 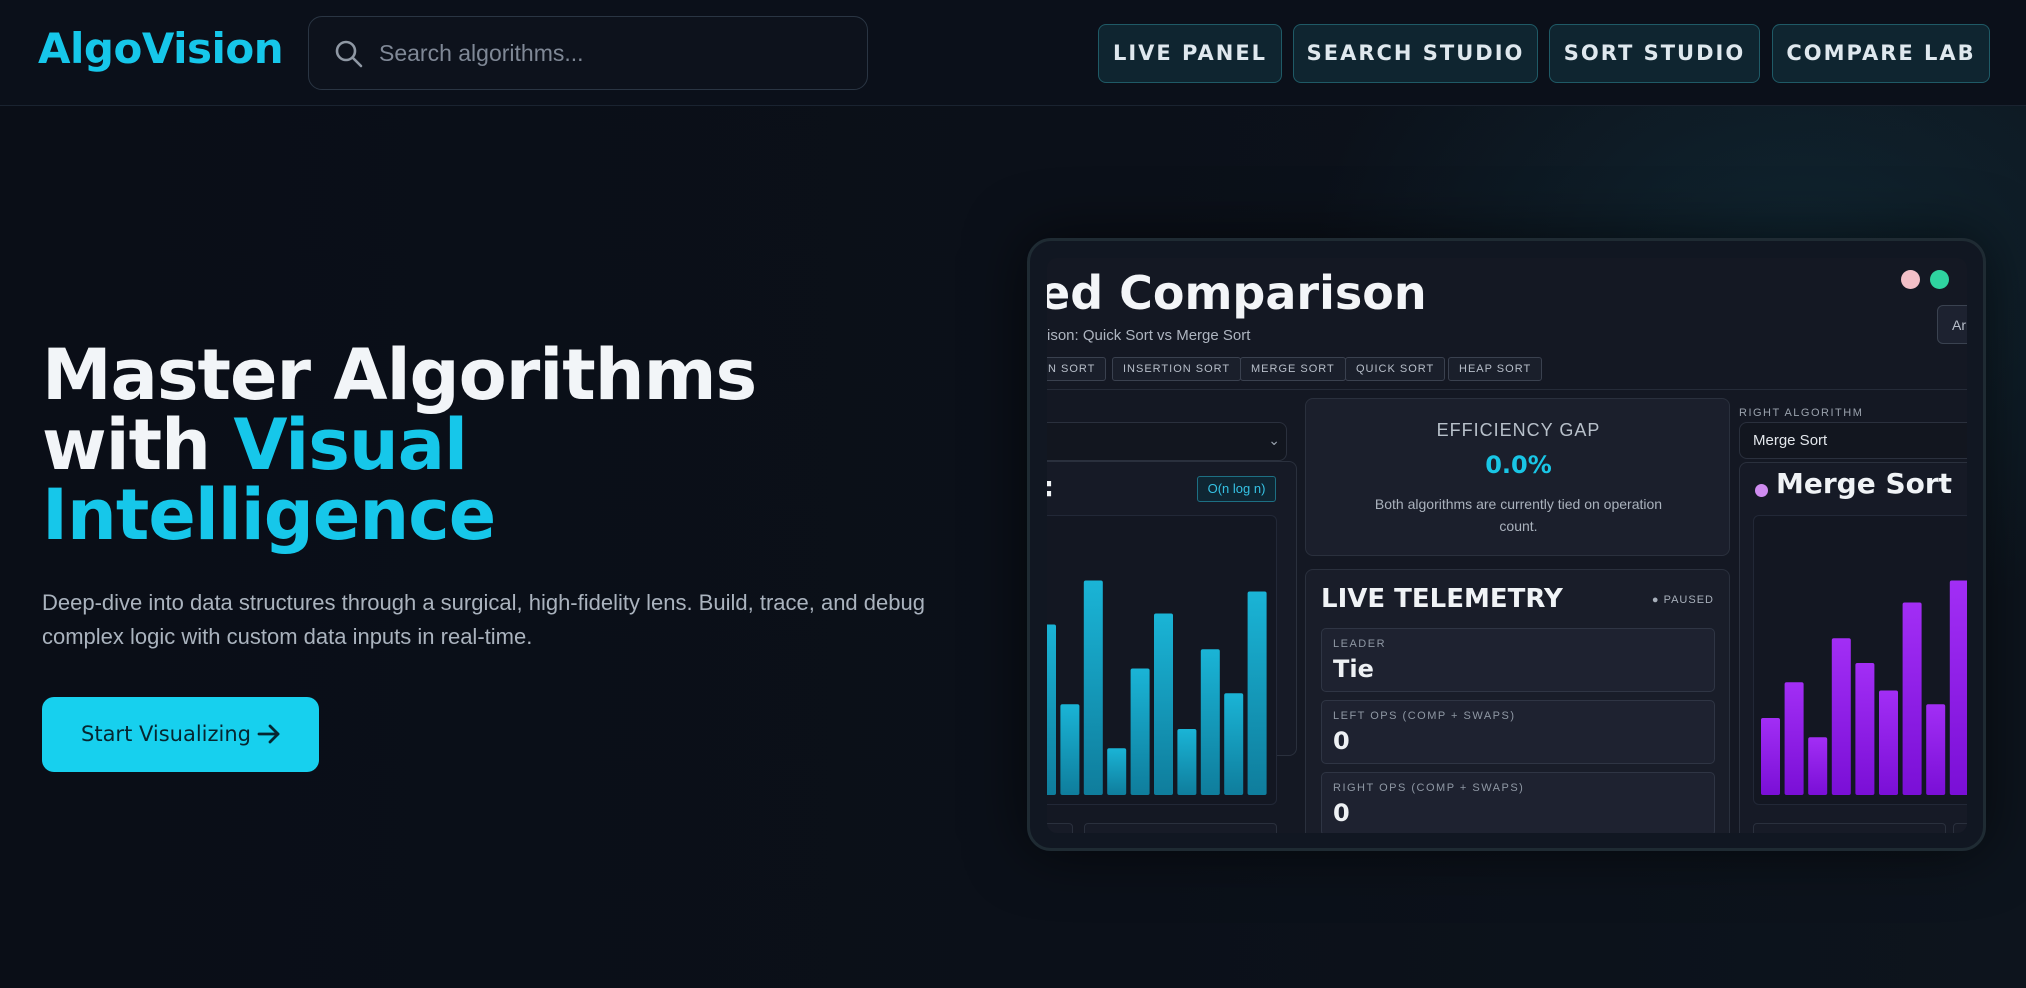 What do you see at coordinates (1507, 389) in the screenshot?
I see `preview-divider` at bounding box center [1507, 389].